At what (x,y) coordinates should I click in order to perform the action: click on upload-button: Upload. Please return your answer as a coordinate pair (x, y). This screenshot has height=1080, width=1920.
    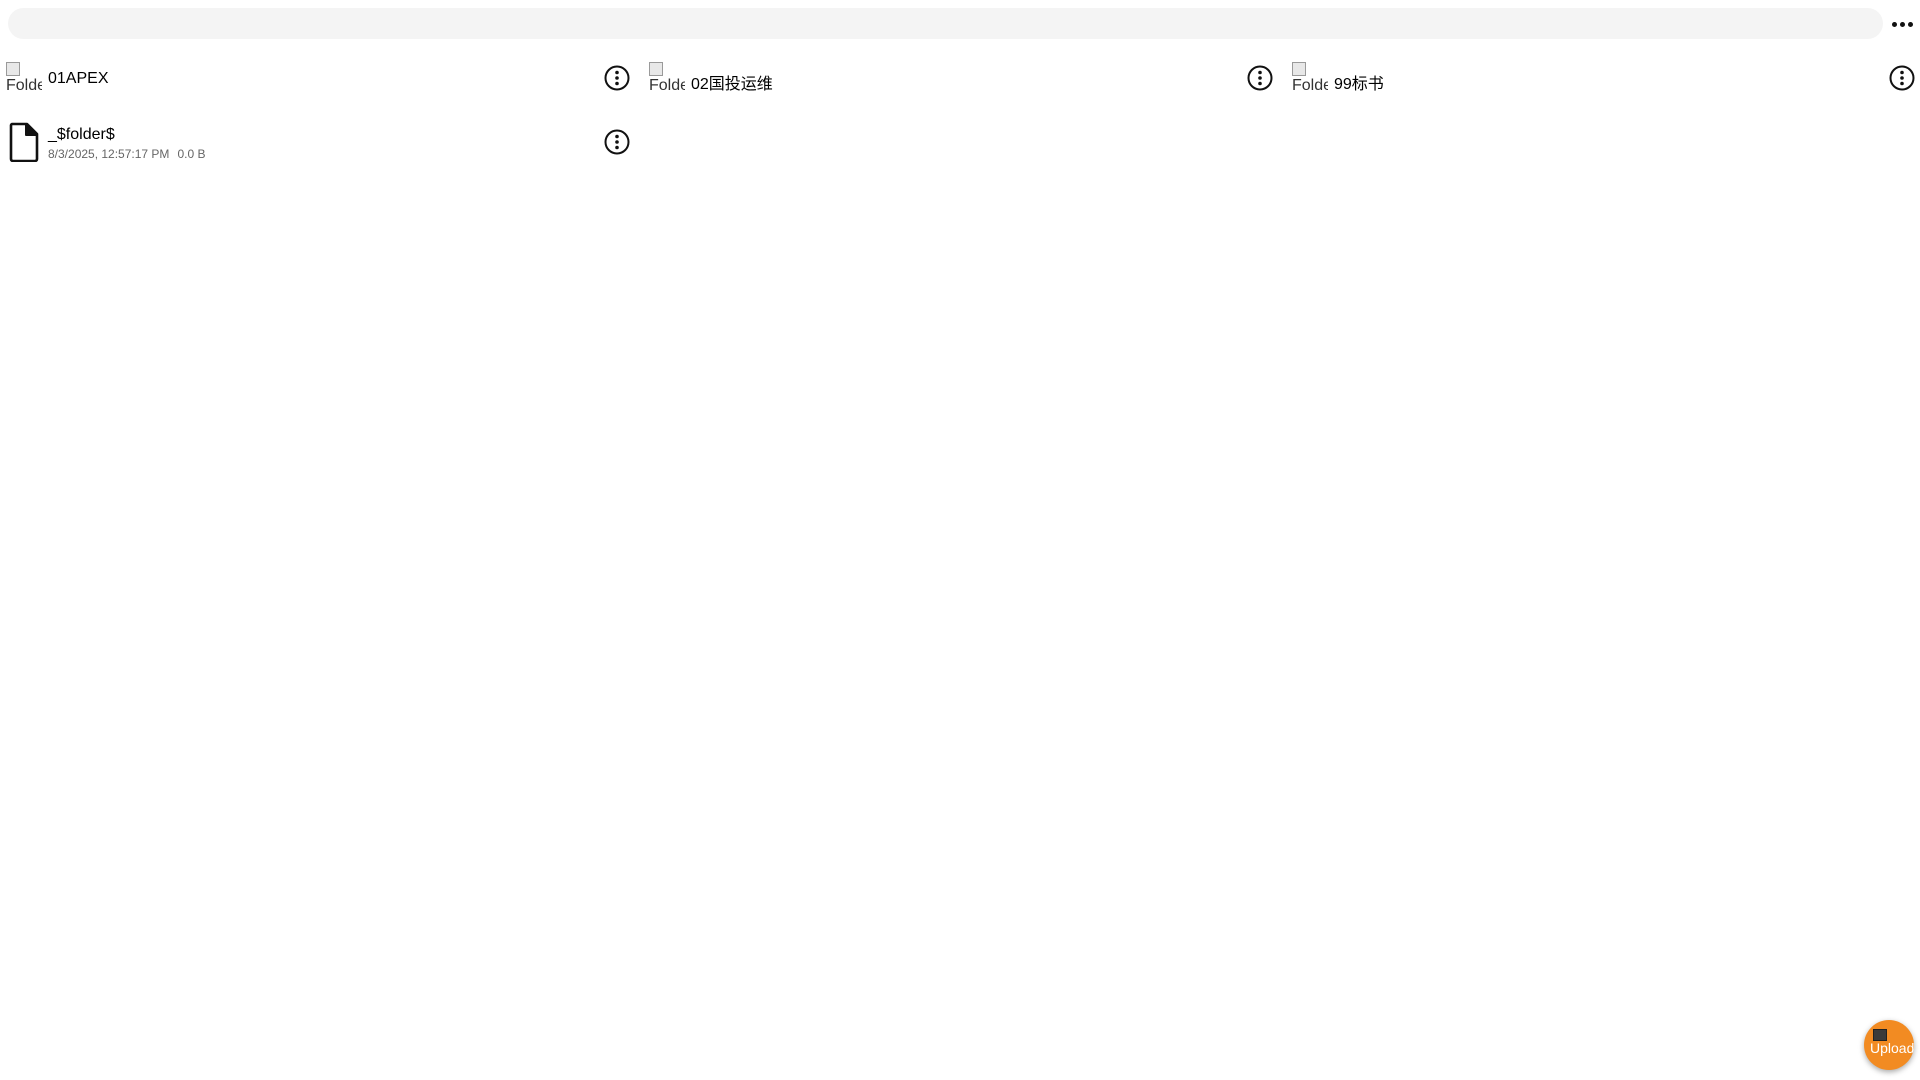
    Looking at the image, I should click on (1889, 1045).